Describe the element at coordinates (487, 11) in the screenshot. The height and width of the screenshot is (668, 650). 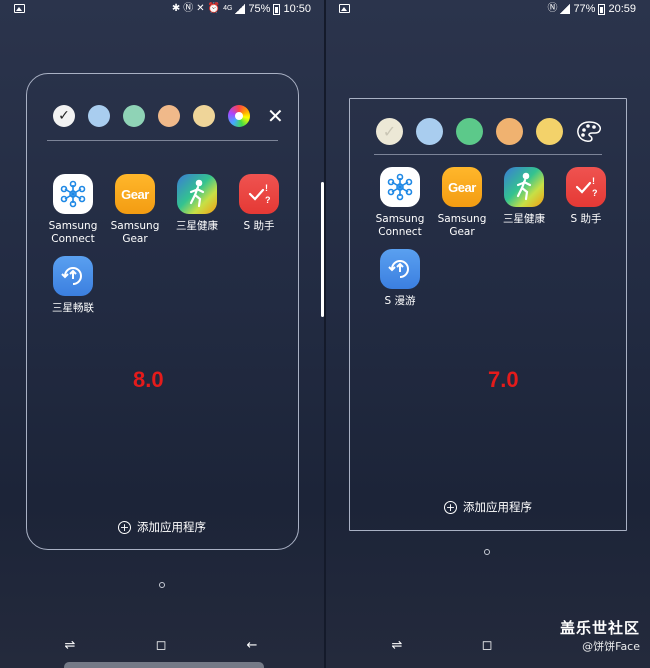
I see `status-bar: Ⓝ 77% 20:59` at that location.